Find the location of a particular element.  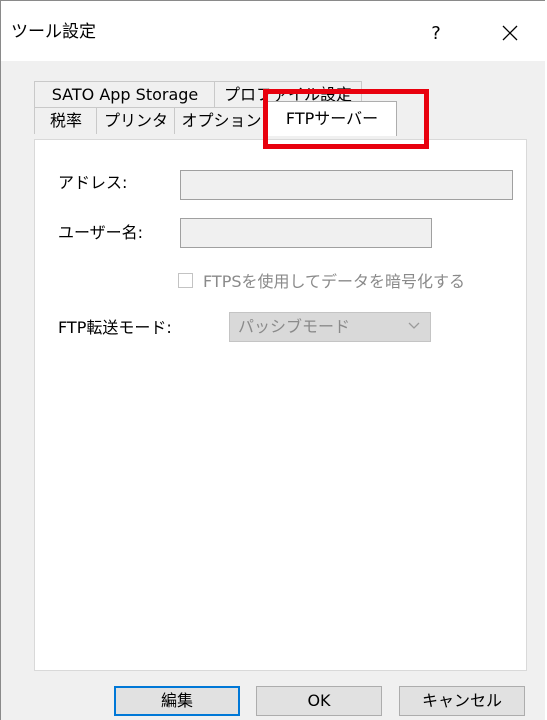

ok-button-label: OK is located at coordinates (319, 700).